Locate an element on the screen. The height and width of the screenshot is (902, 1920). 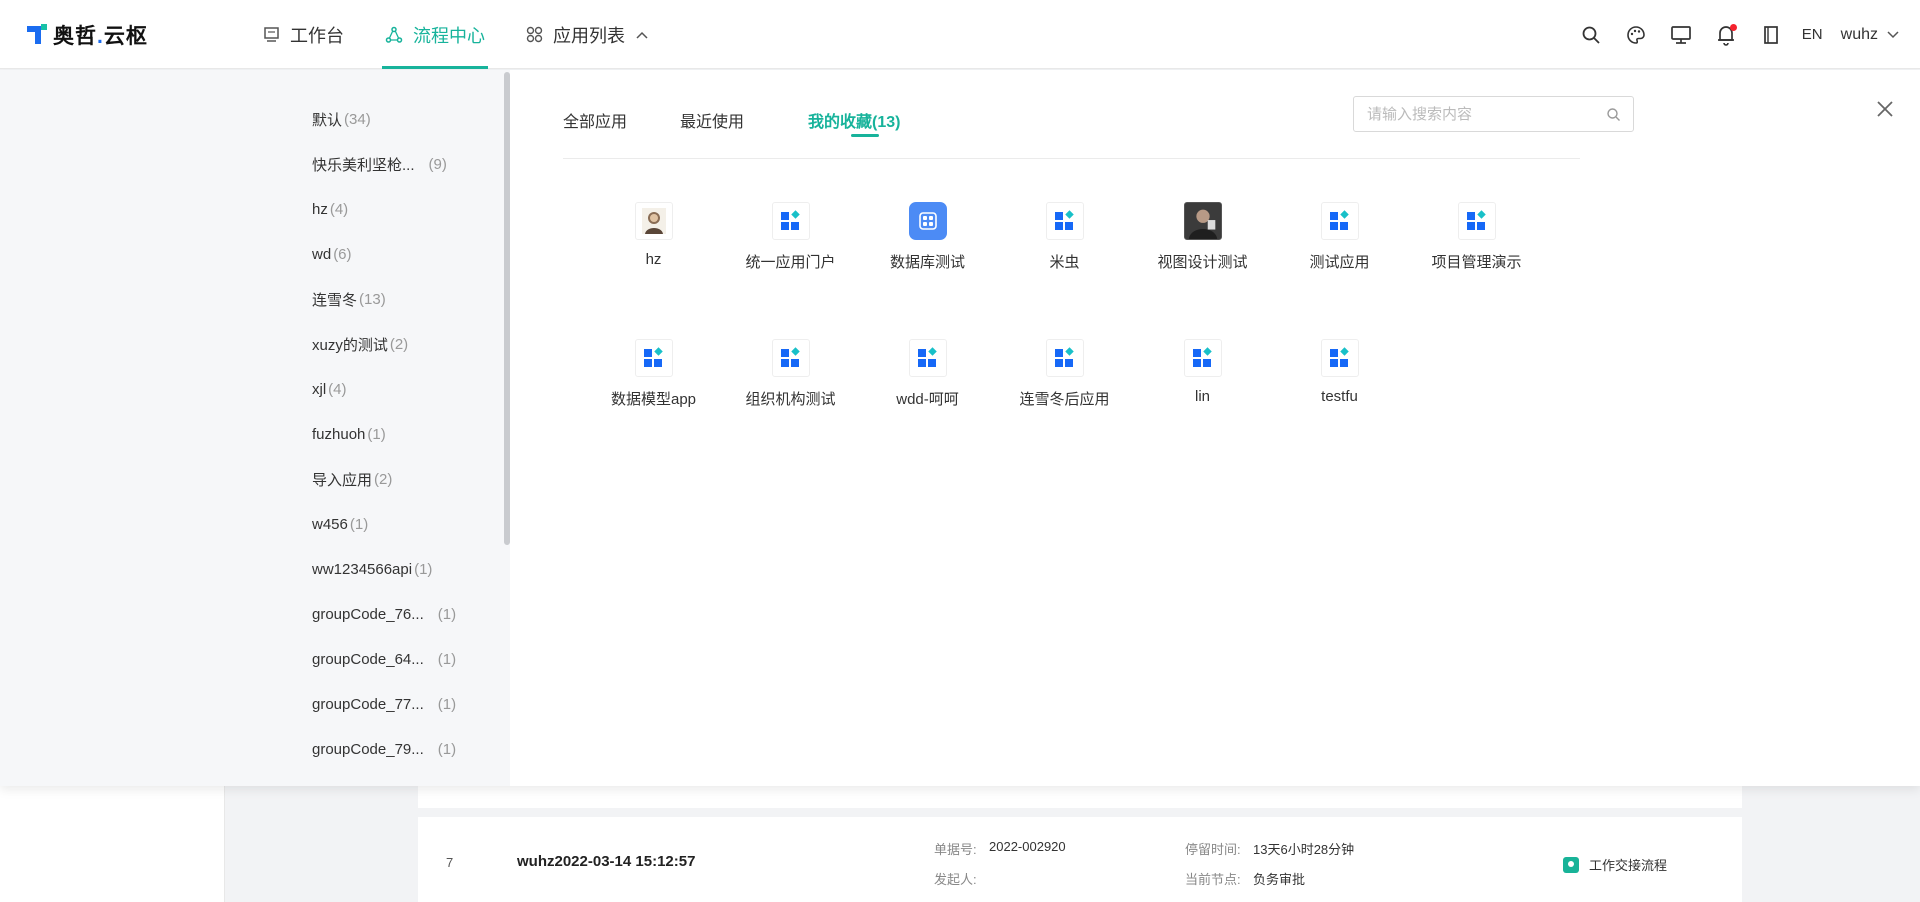
app-name: 视图设计测试 is located at coordinates (1202, 262).